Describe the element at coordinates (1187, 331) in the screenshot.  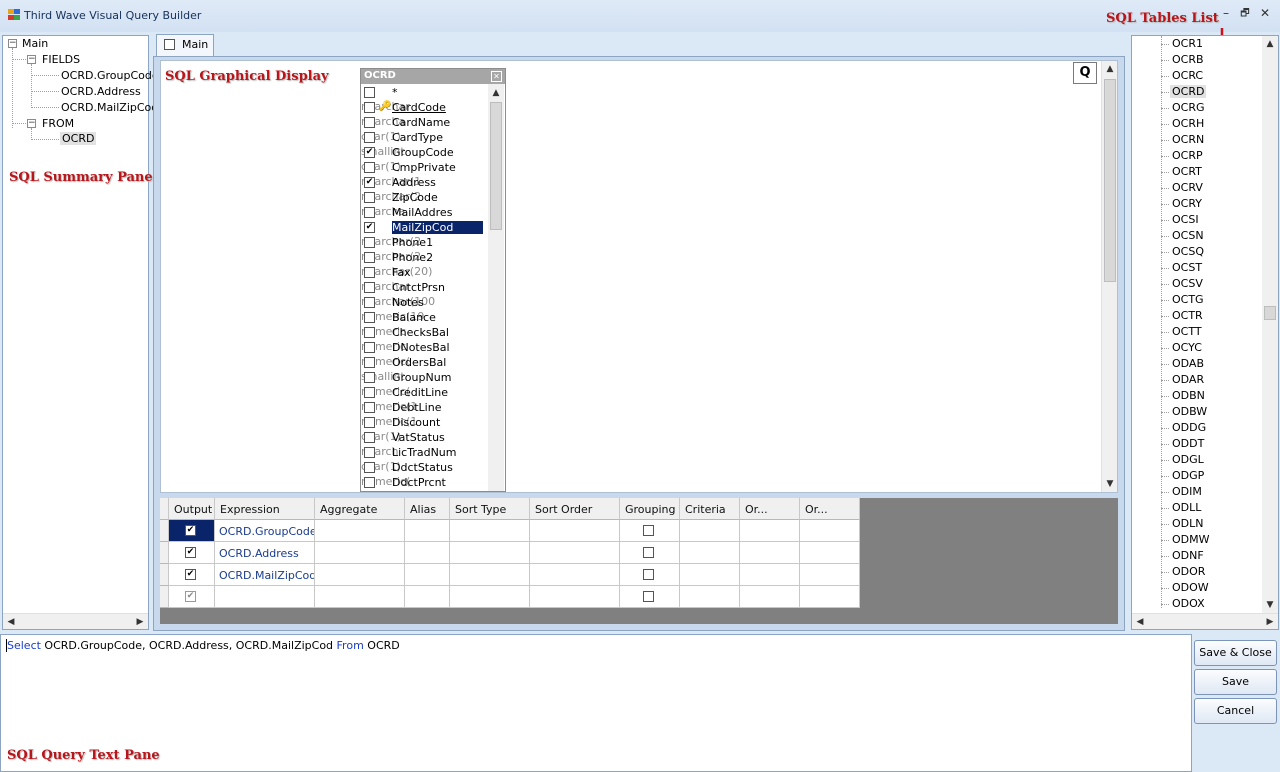
I see `table-list-item: OCTT` at that location.